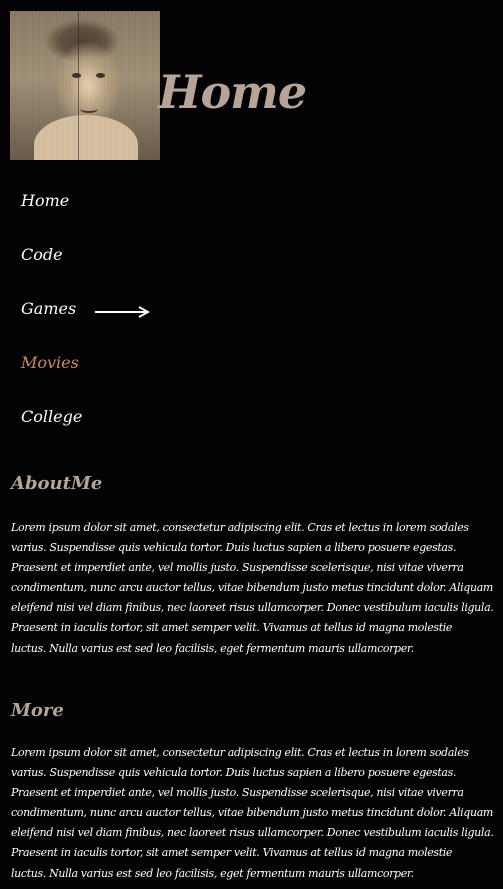 This screenshot has width=503, height=889. I want to click on nav-item-games: Games, so click(121, 319).